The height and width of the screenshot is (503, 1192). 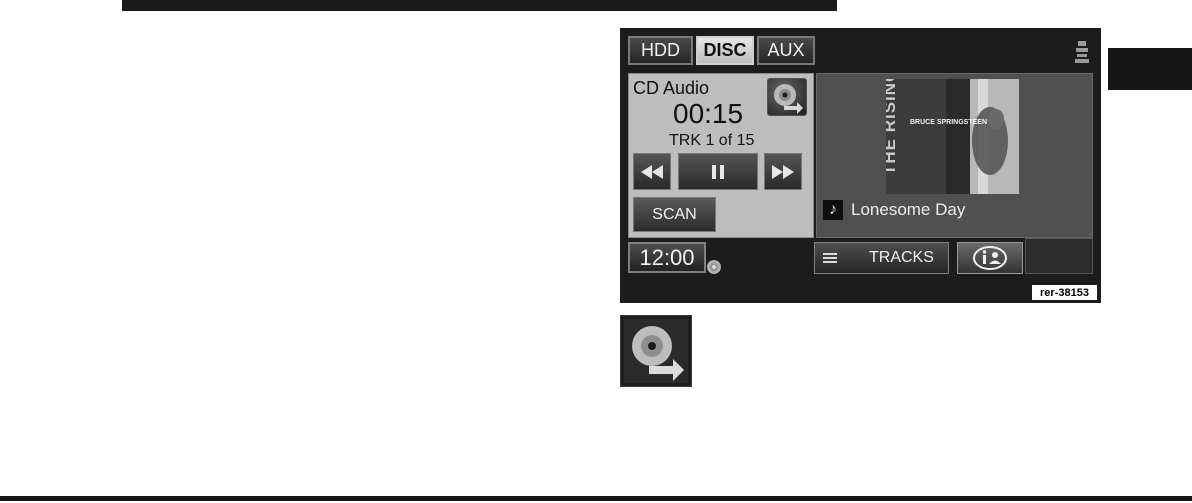 I want to click on mode-title: CD Audio, so click(x=671, y=88).